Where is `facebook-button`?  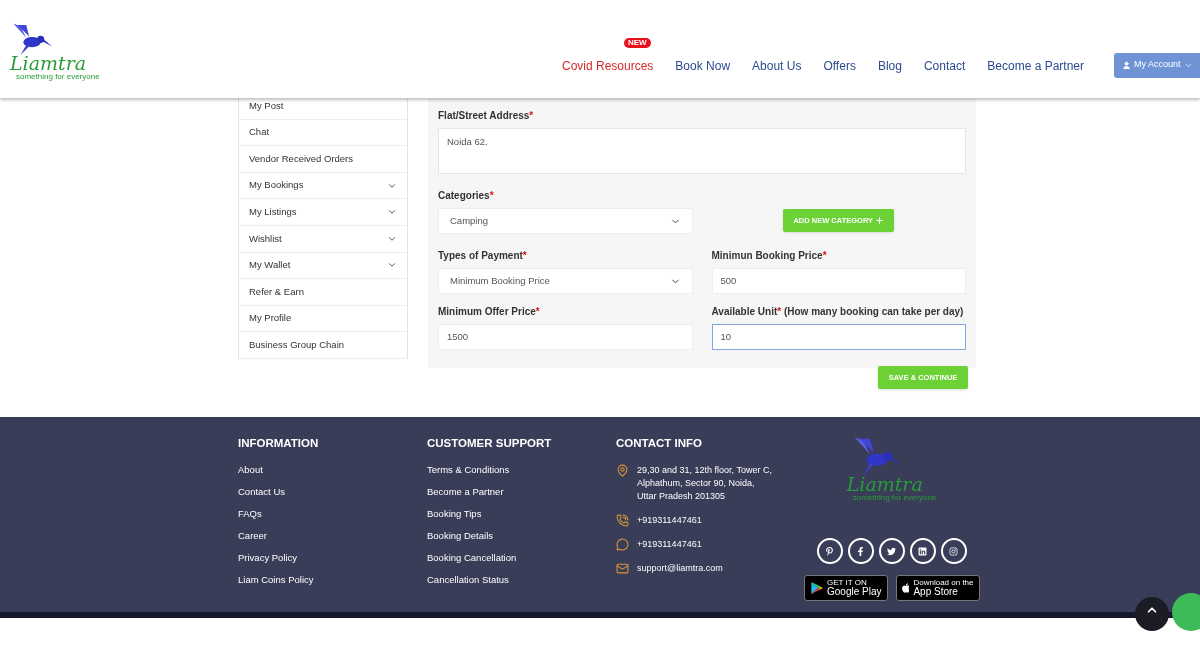 facebook-button is located at coordinates (860, 551).